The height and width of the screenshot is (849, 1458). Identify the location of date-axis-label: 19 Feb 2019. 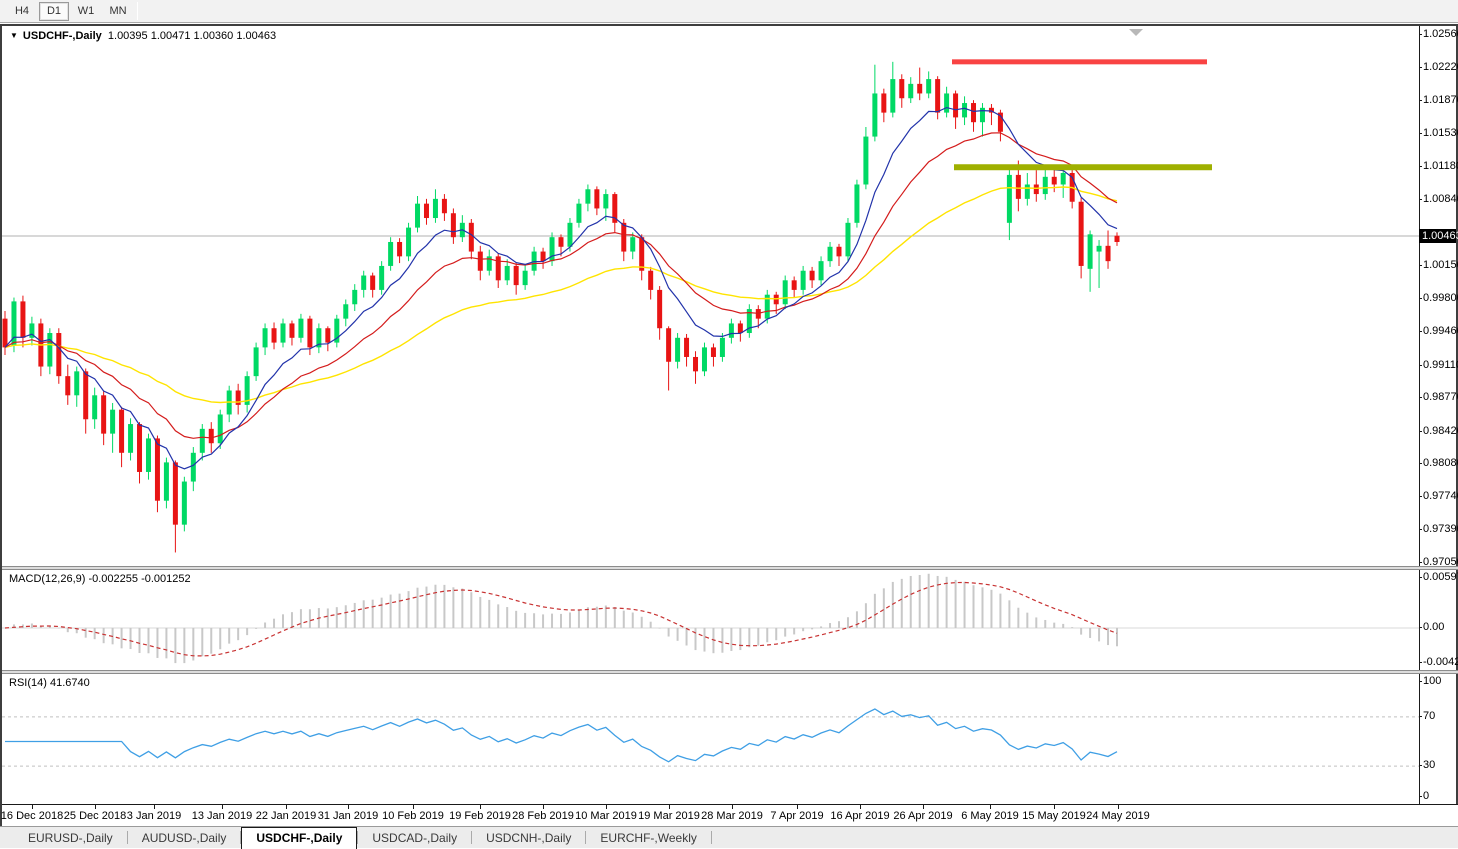
(480, 816).